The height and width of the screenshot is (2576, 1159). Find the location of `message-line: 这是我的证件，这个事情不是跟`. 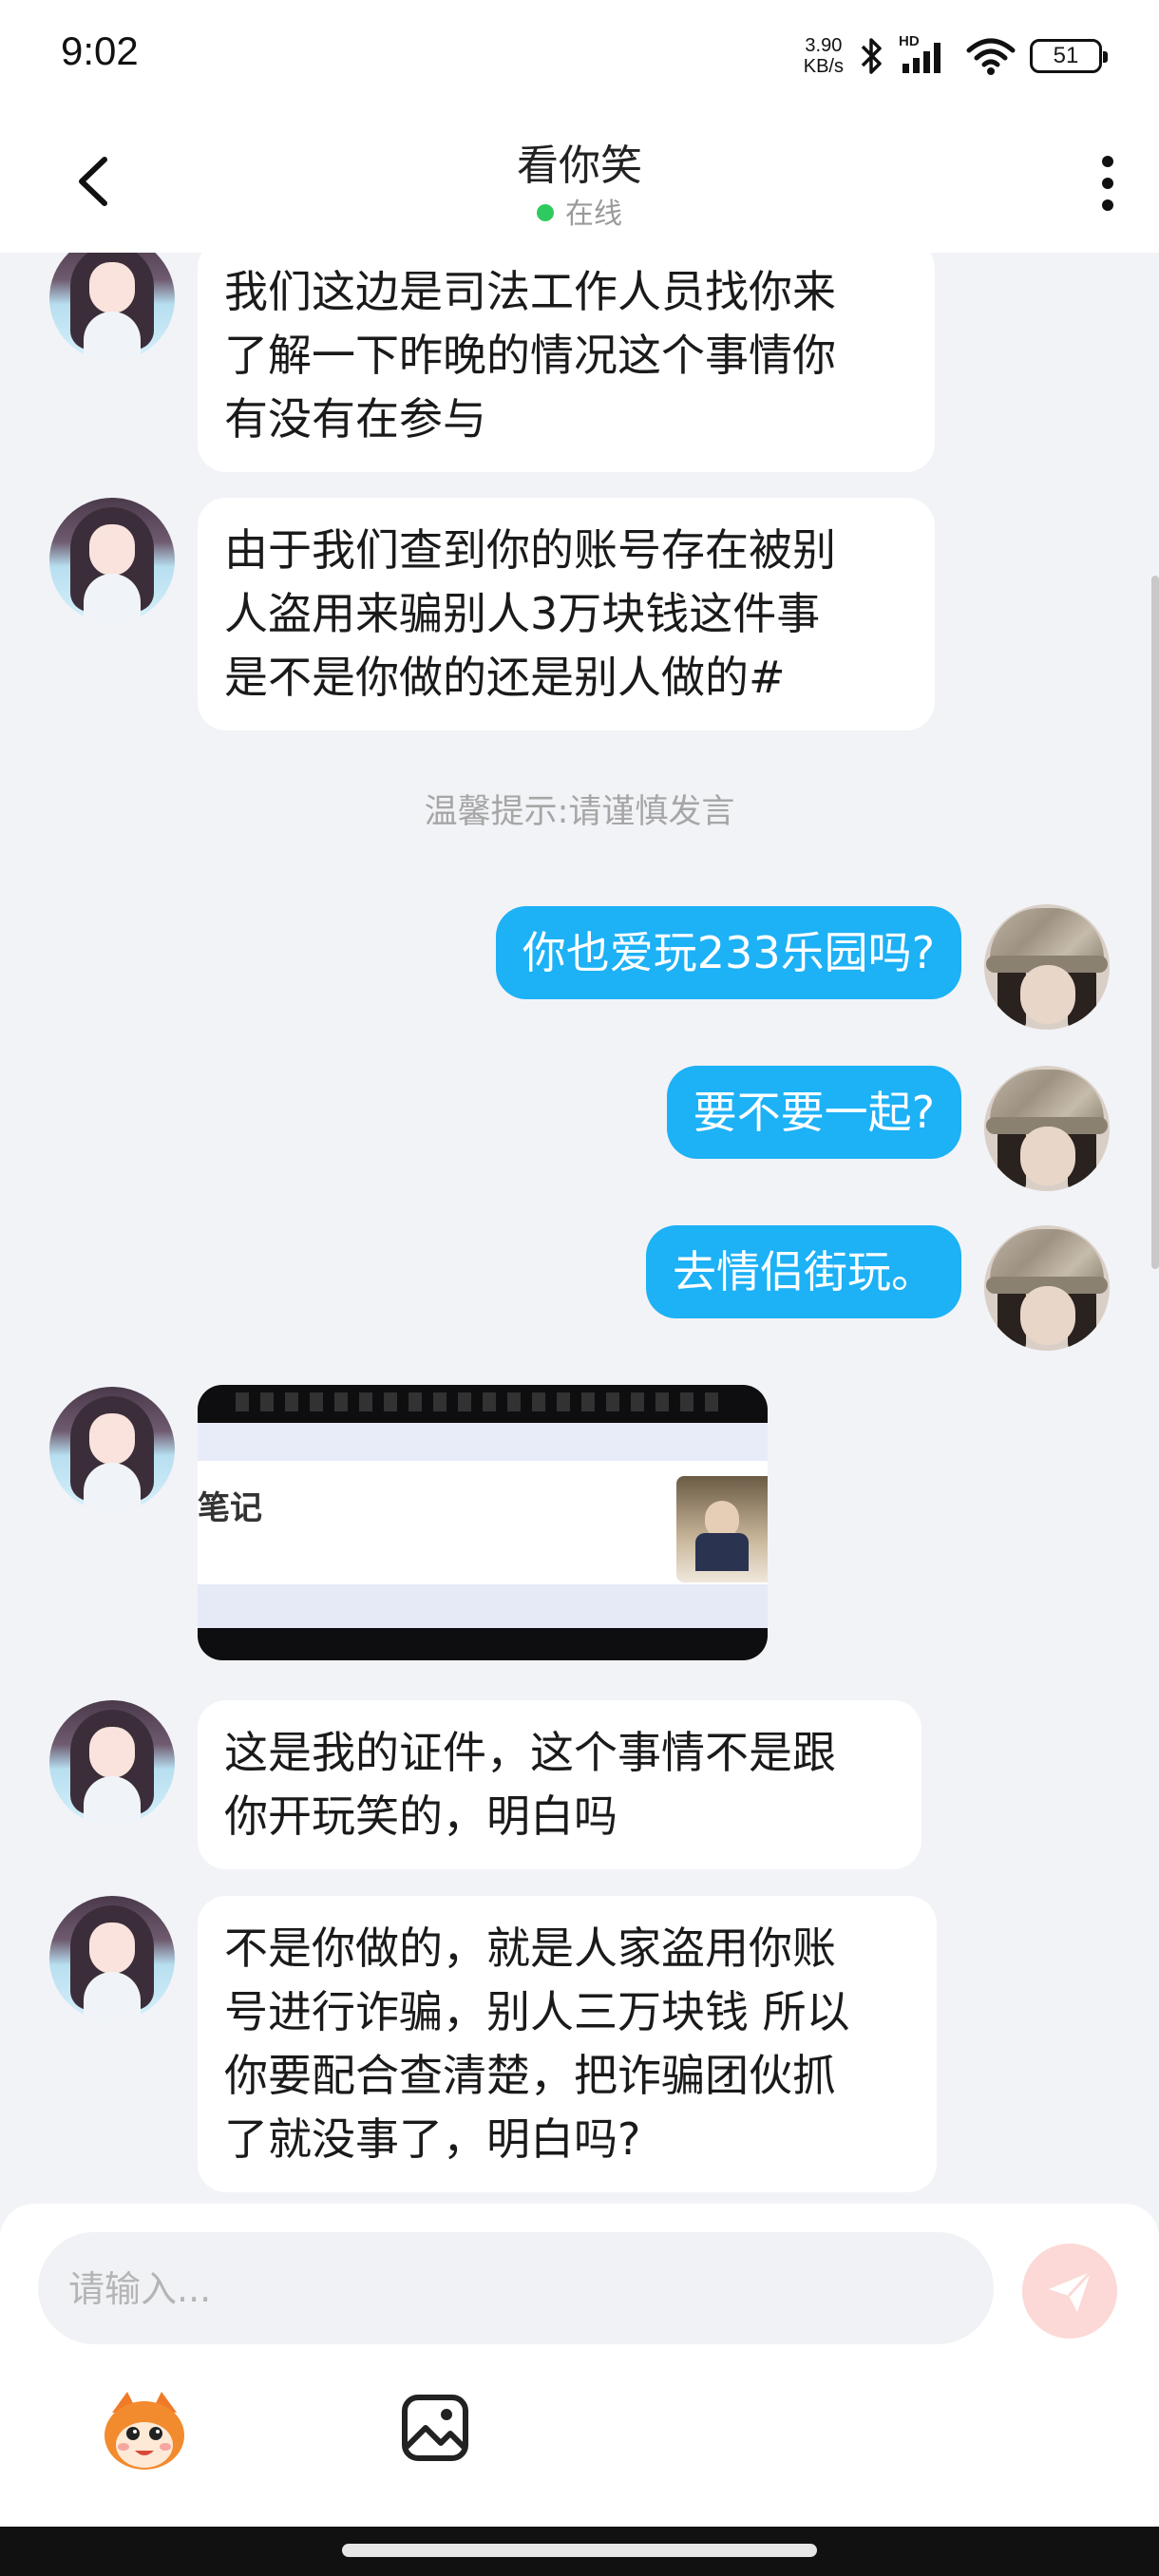

message-line: 这是我的证件，这个事情不是跟 is located at coordinates (530, 1752).